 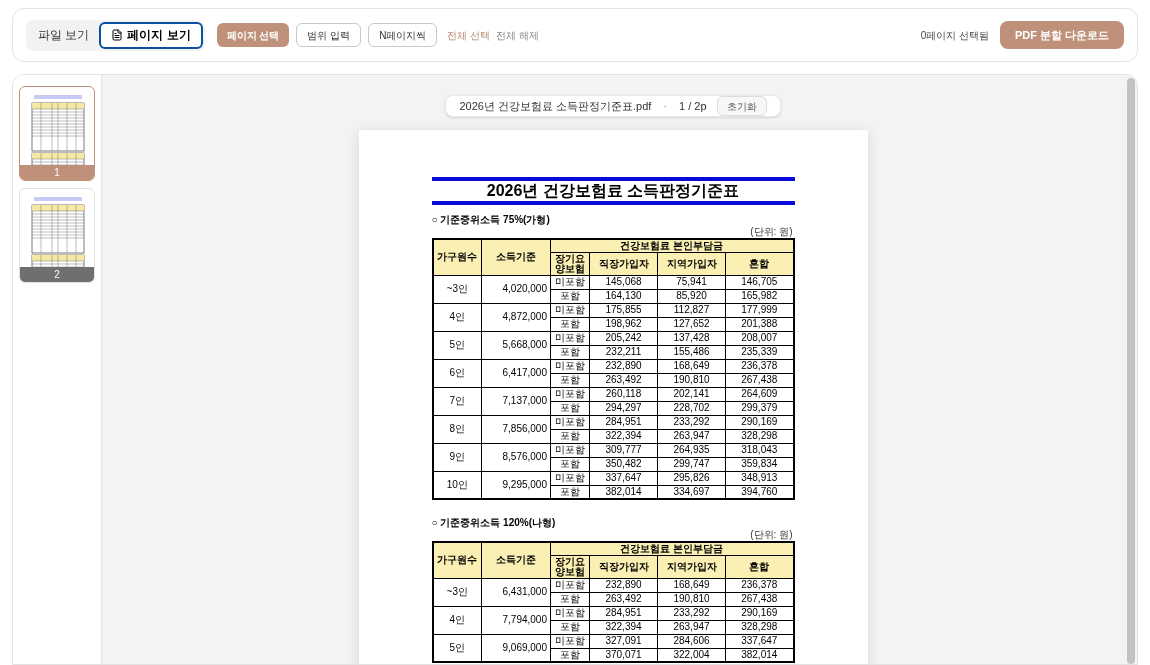 I want to click on table-cell: 7,137,000, so click(x=516, y=401).